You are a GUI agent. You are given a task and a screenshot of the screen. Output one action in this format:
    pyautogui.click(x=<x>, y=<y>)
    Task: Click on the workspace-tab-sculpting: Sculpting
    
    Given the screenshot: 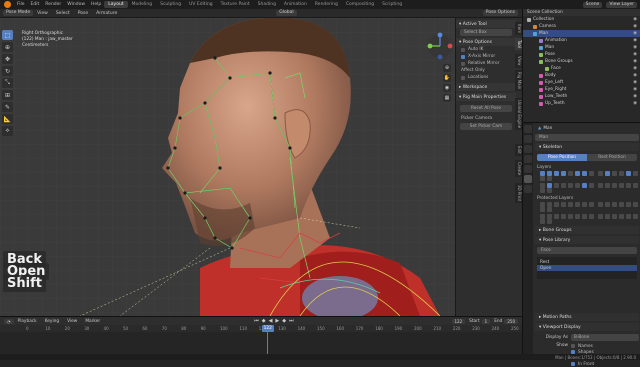 What is the action you would take?
    pyautogui.click(x=170, y=4)
    